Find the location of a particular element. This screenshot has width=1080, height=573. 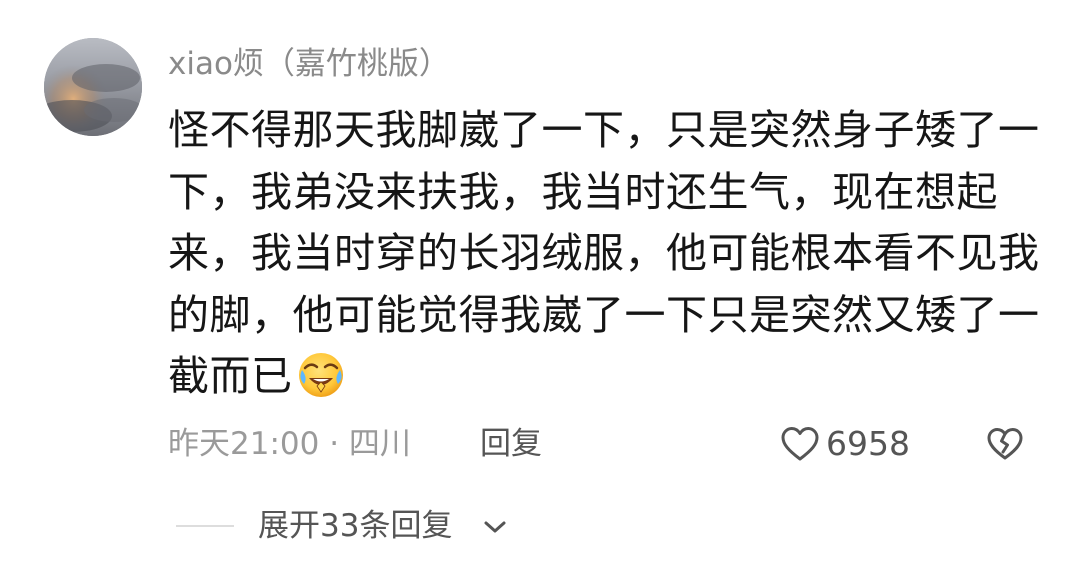

comment-line: 的脚，他可能觉得我崴了一下只是突然又矮了一 is located at coordinates (604, 314).